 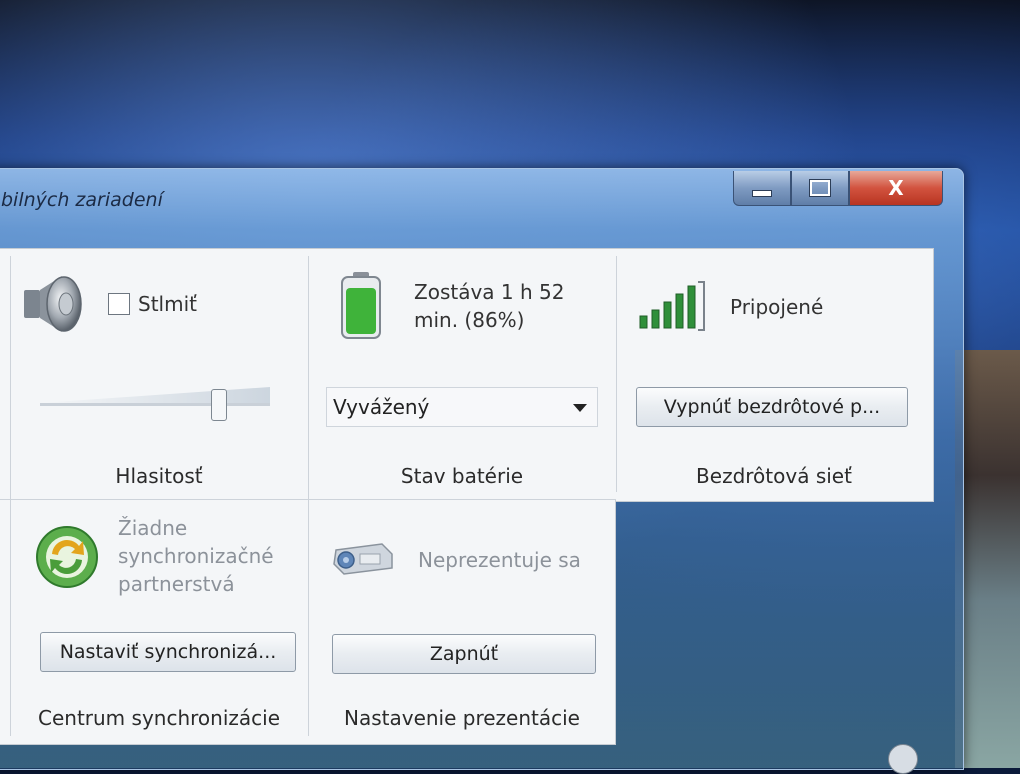 What do you see at coordinates (462, 407) in the screenshot?
I see `power-plan-dropdown: Vyvážený` at bounding box center [462, 407].